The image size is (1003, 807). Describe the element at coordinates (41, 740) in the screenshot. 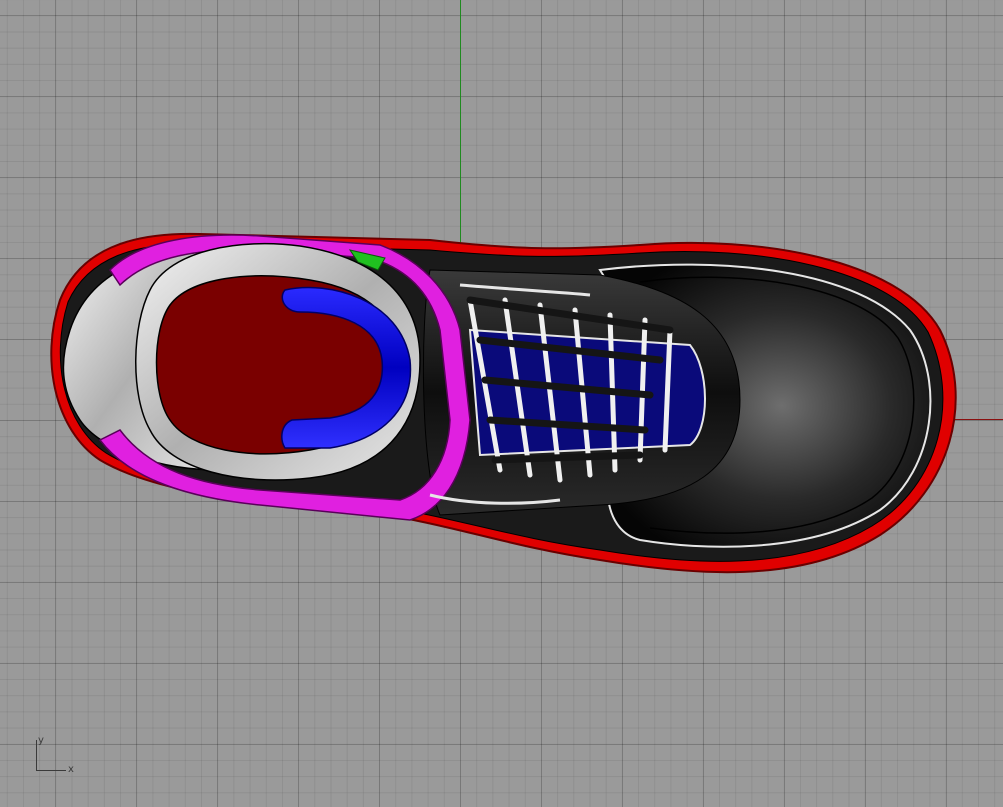

I see `y-axis-label: y` at that location.